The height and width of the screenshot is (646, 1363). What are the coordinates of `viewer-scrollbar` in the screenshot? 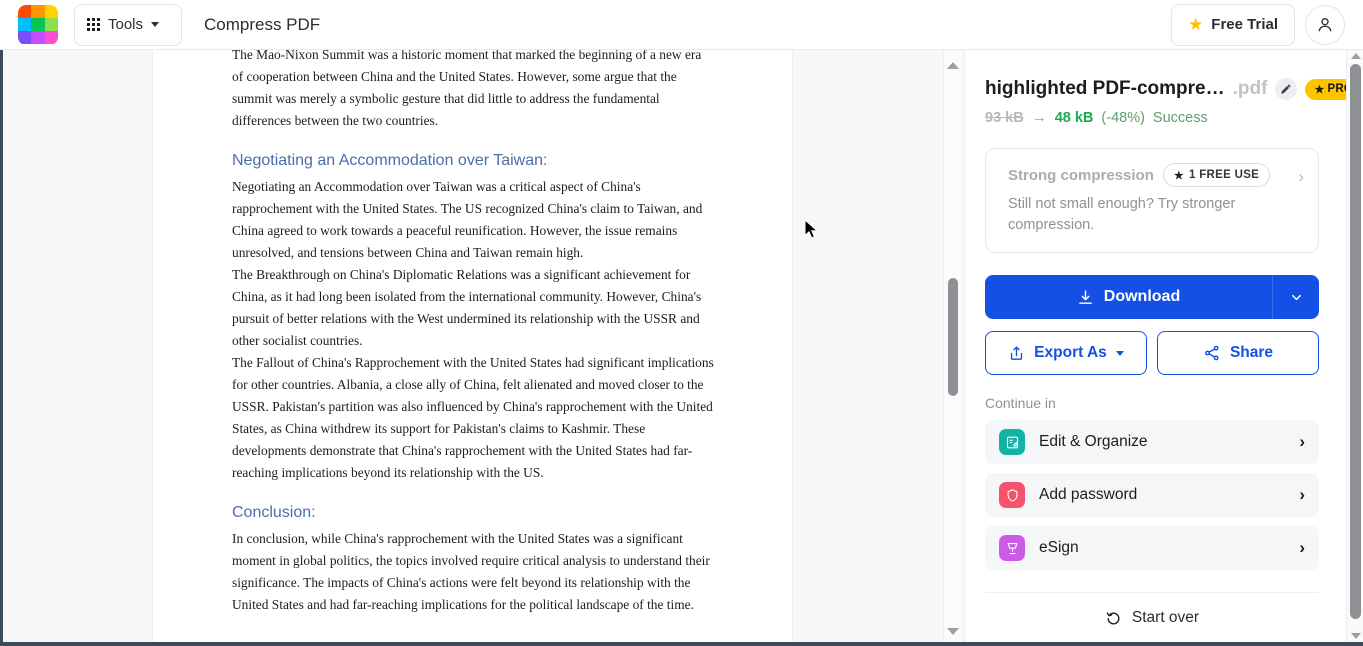 It's located at (952, 348).